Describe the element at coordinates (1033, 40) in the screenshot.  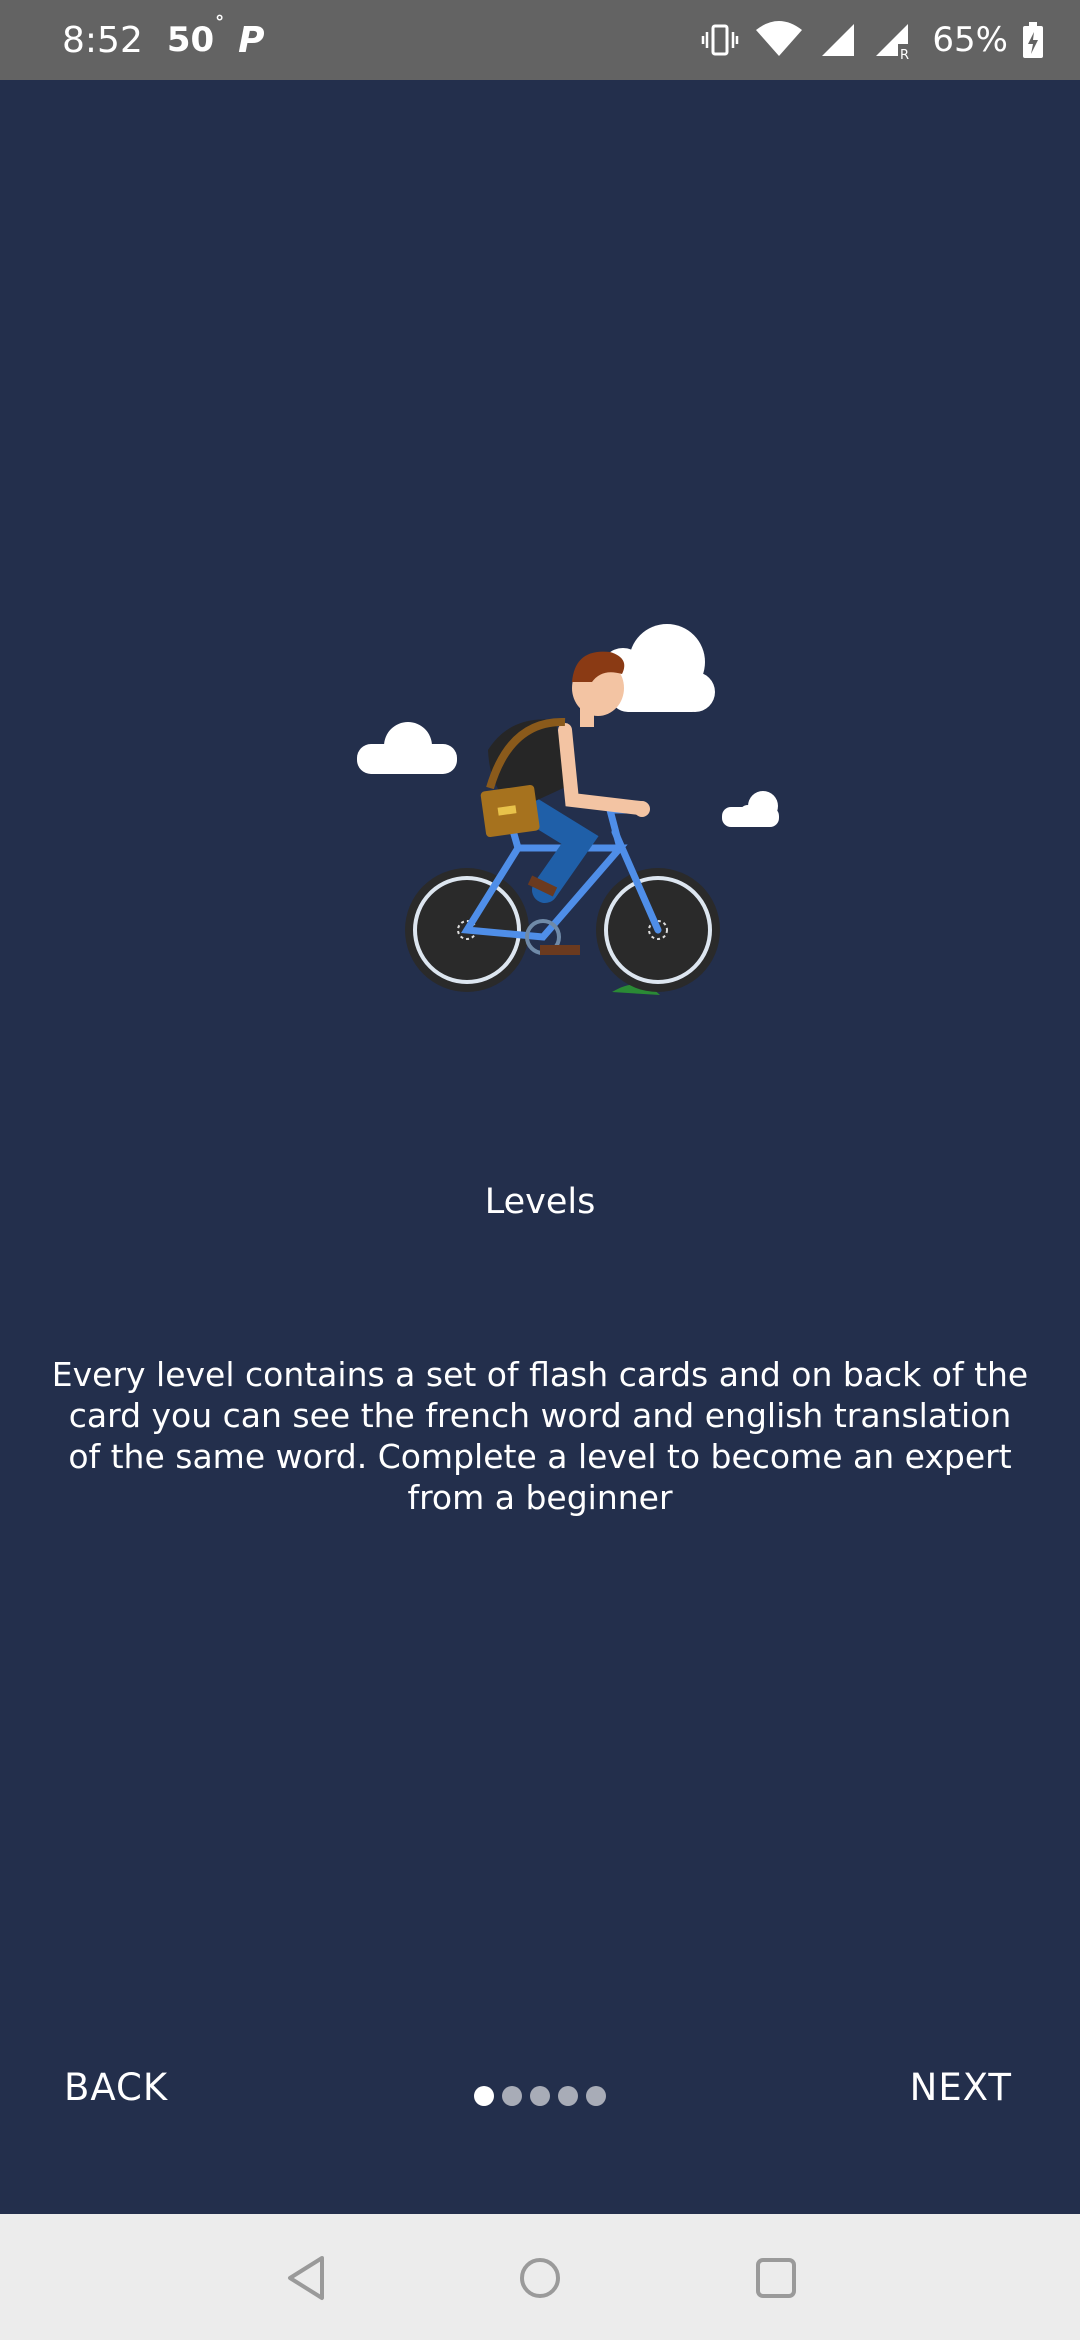
I see `battery-charging-icon` at that location.